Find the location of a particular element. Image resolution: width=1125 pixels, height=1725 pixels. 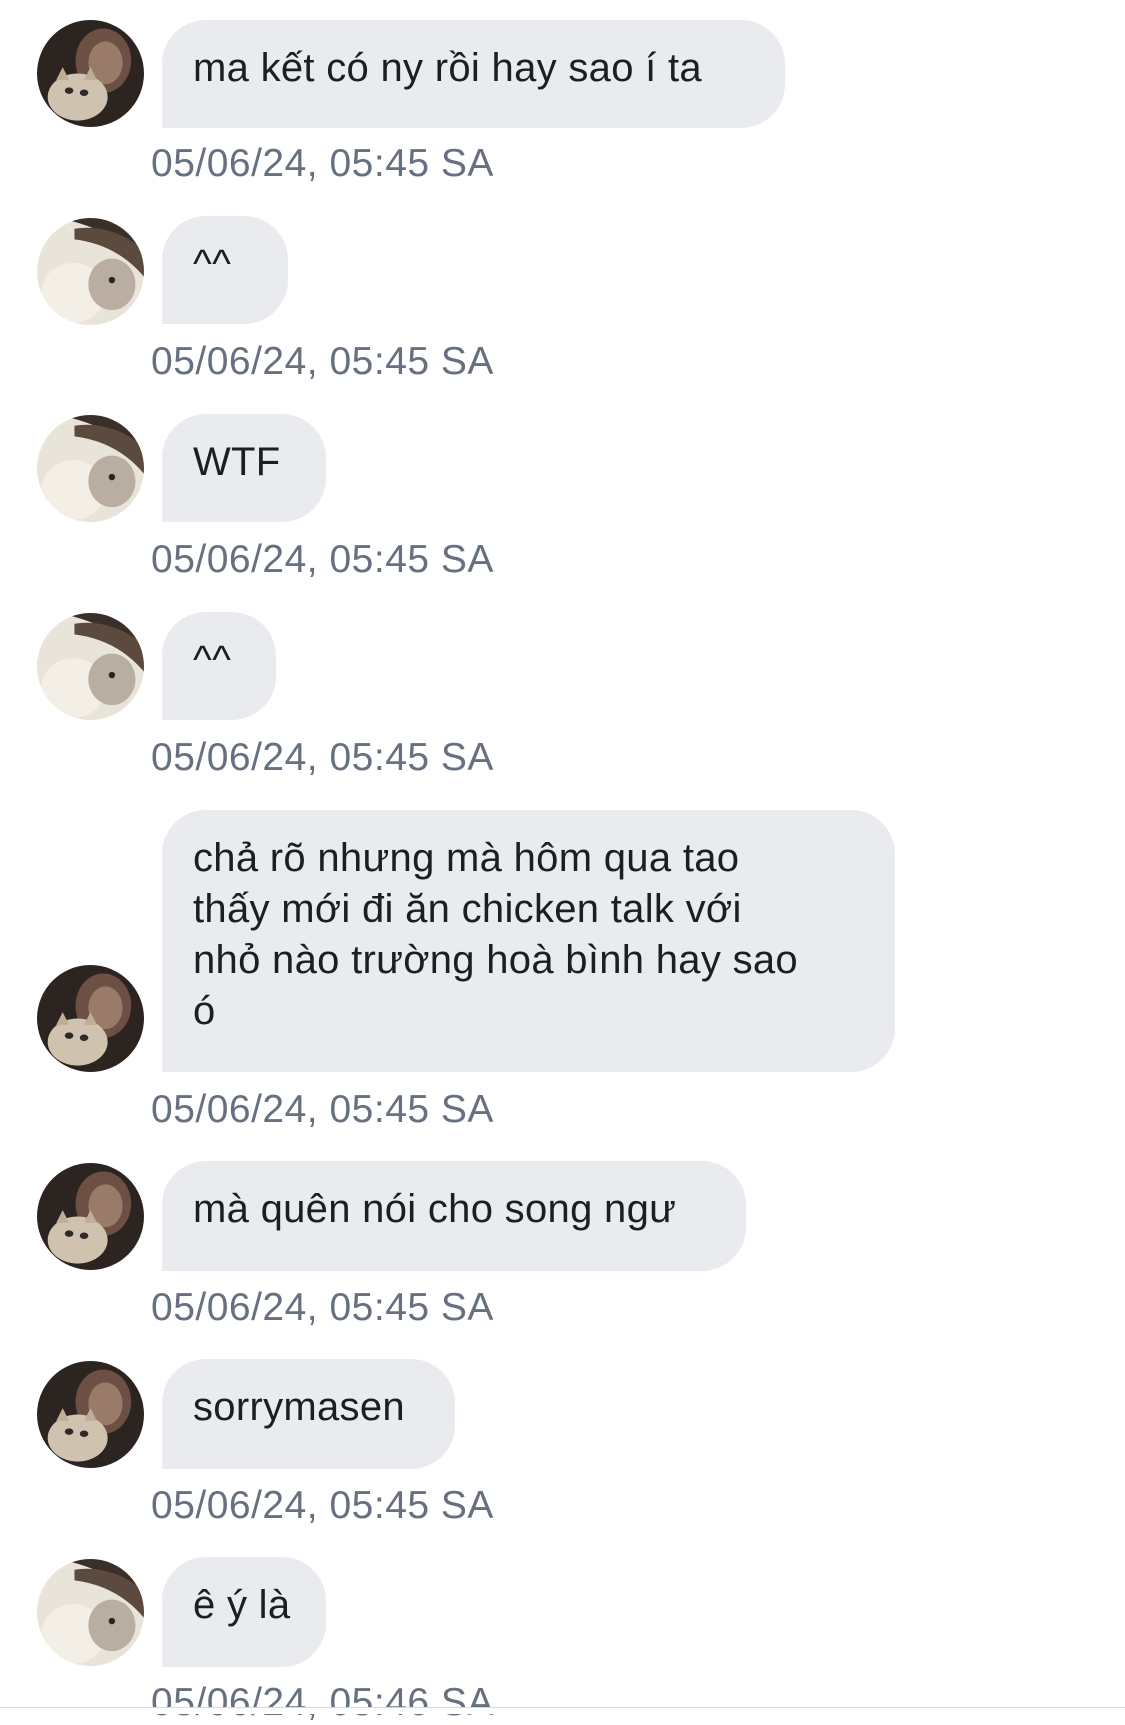

message-bubble: WTF is located at coordinates (244, 468).